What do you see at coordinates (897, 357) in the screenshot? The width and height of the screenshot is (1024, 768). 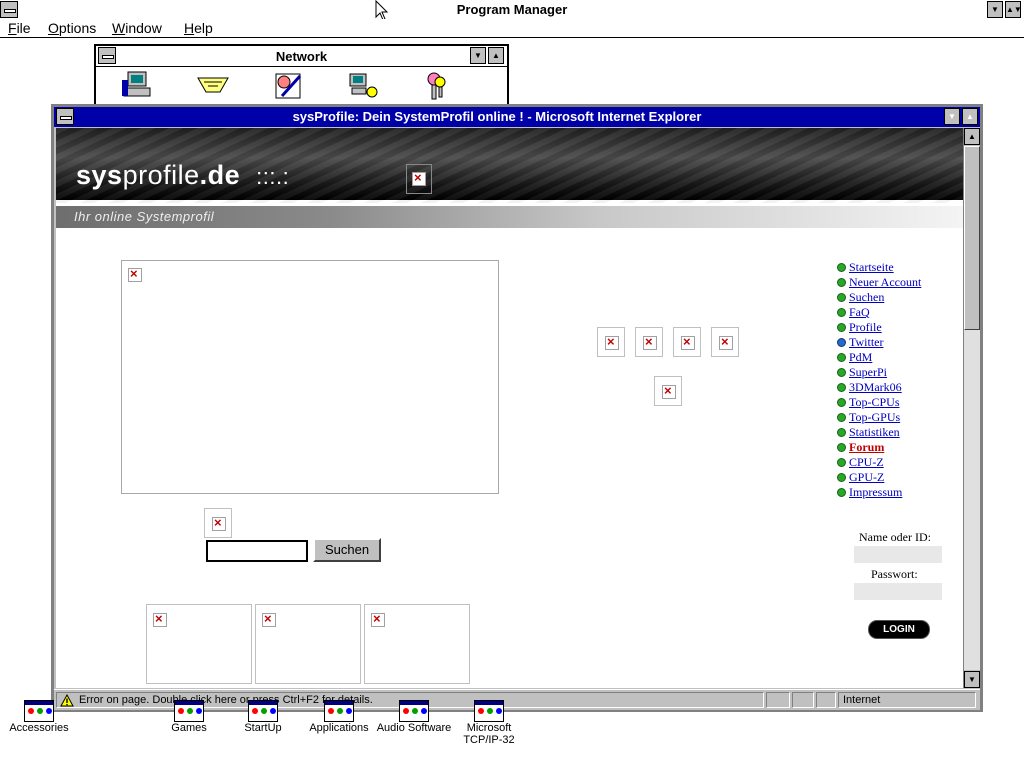 I see `nav-item: PdM` at bounding box center [897, 357].